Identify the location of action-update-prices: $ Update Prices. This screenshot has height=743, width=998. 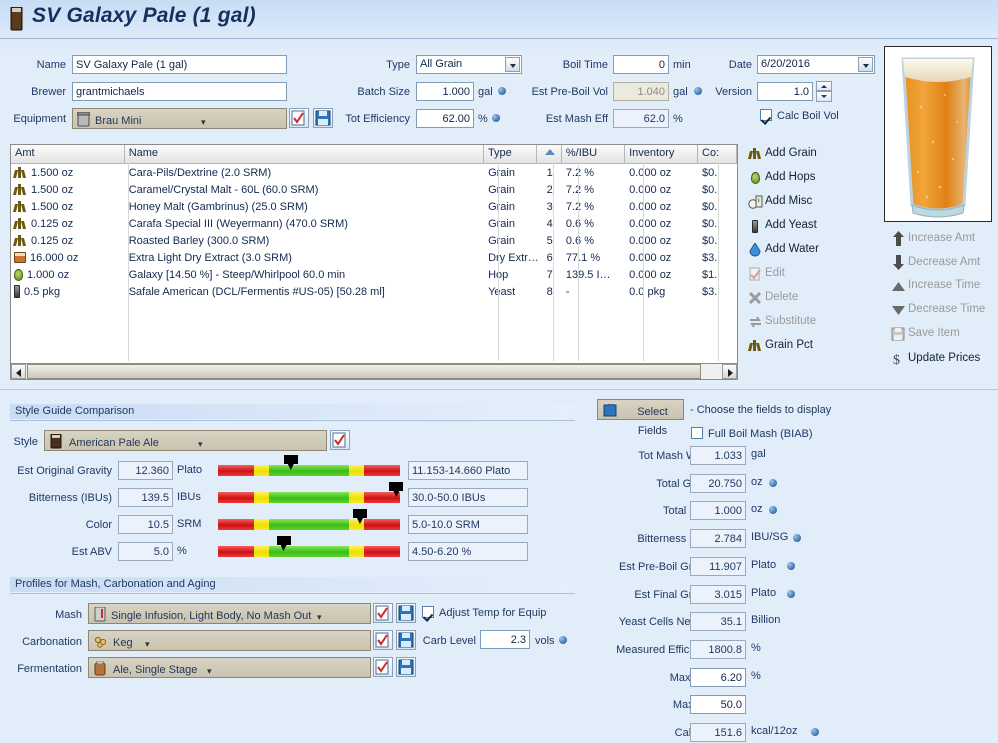
(934, 359).